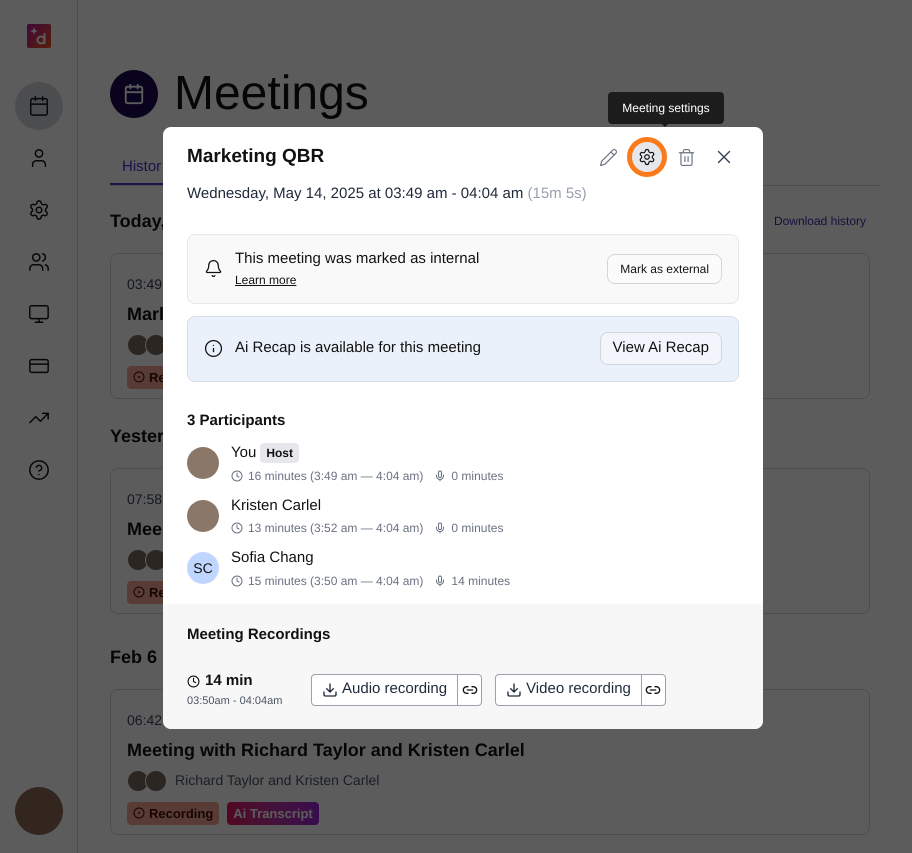 This screenshot has width=912, height=853. What do you see at coordinates (39, 314) in the screenshot?
I see `monitor-icon` at bounding box center [39, 314].